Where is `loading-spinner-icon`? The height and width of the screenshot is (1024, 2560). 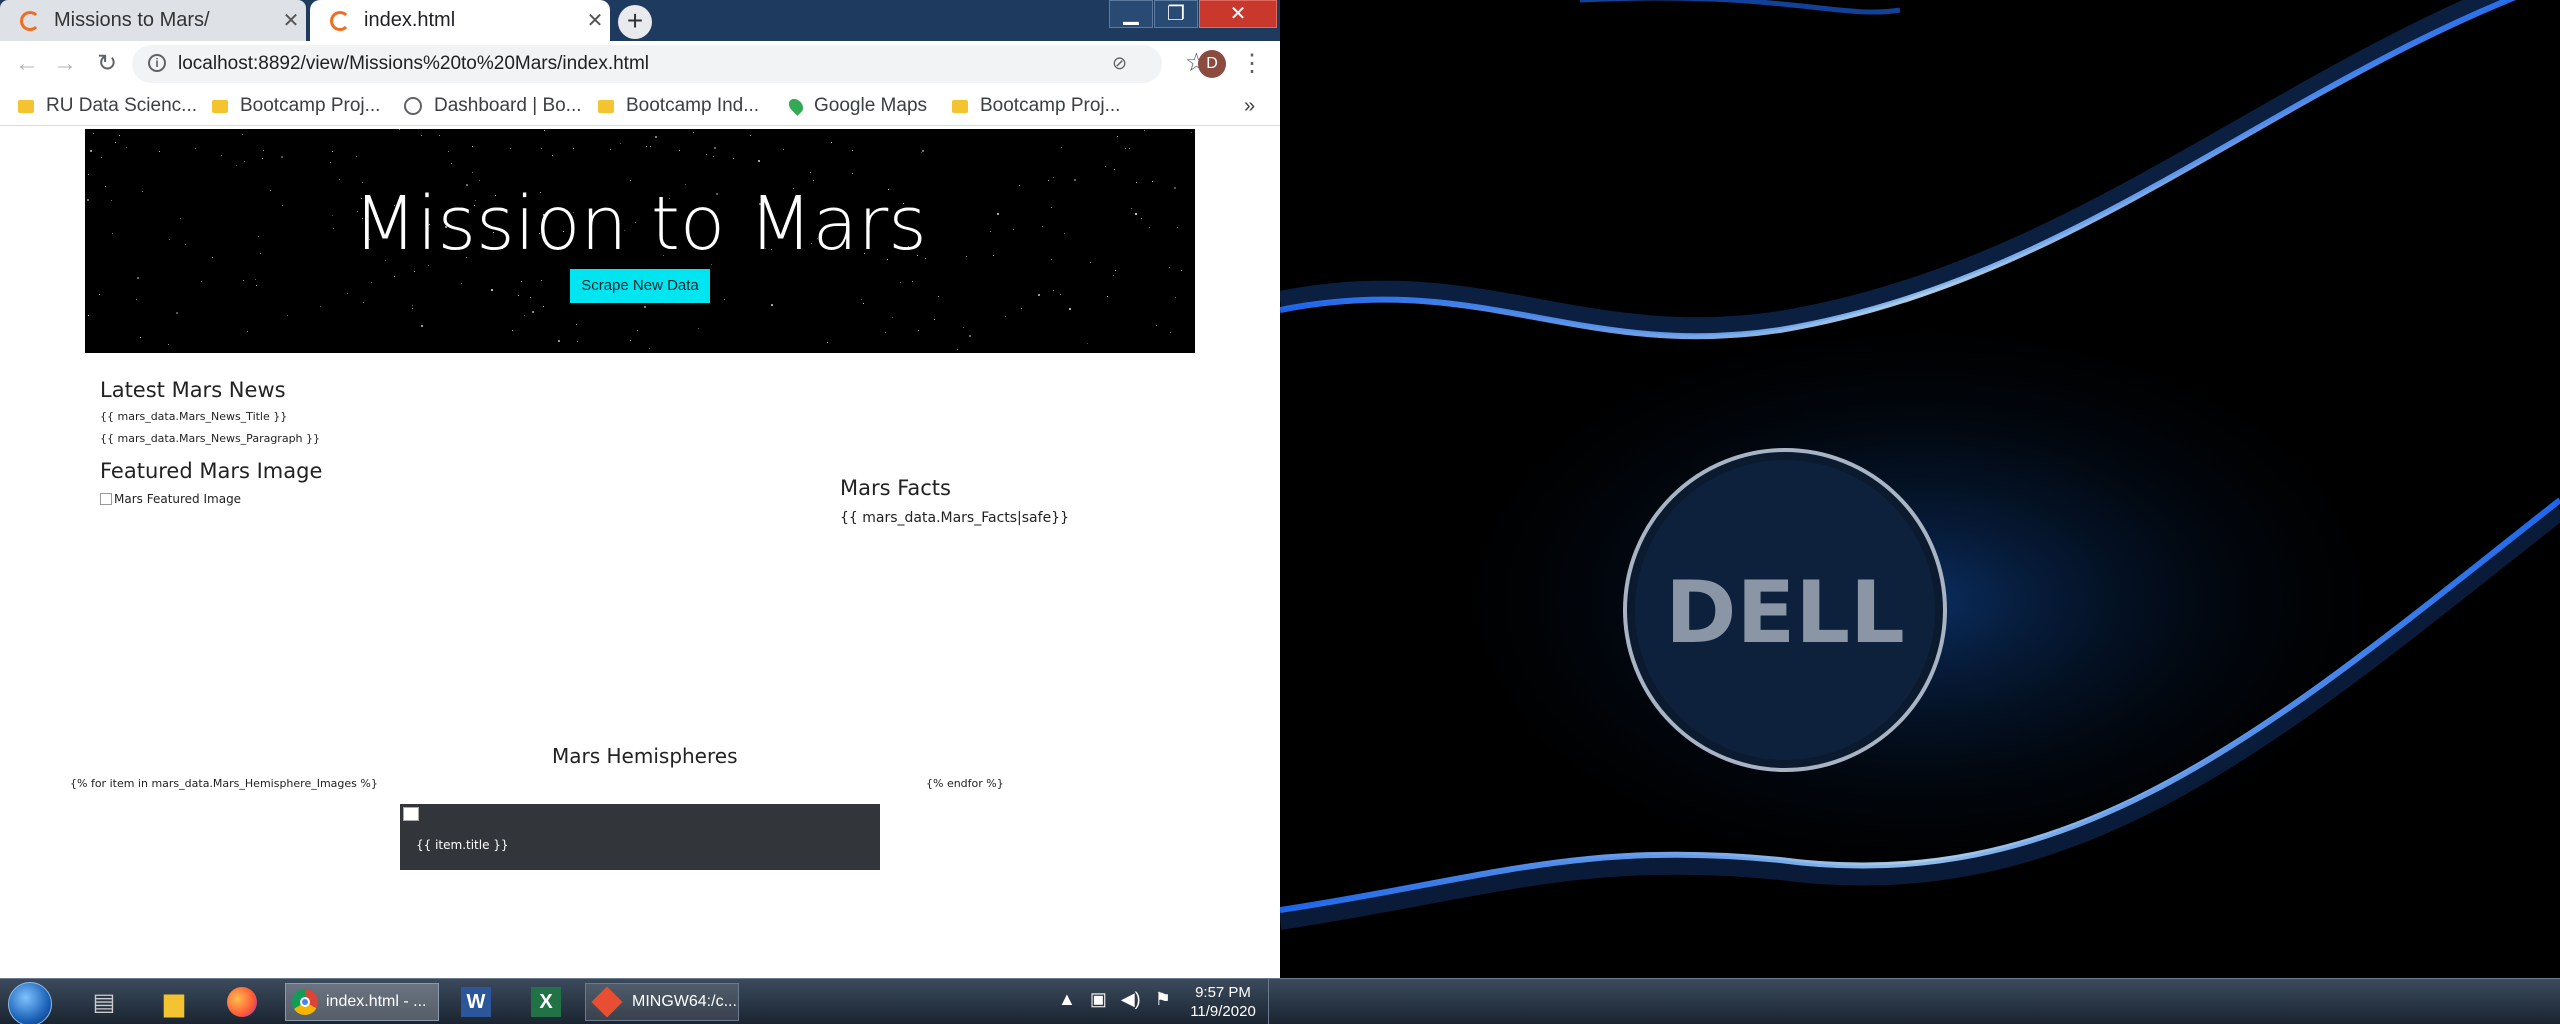 loading-spinner-icon is located at coordinates (340, 20).